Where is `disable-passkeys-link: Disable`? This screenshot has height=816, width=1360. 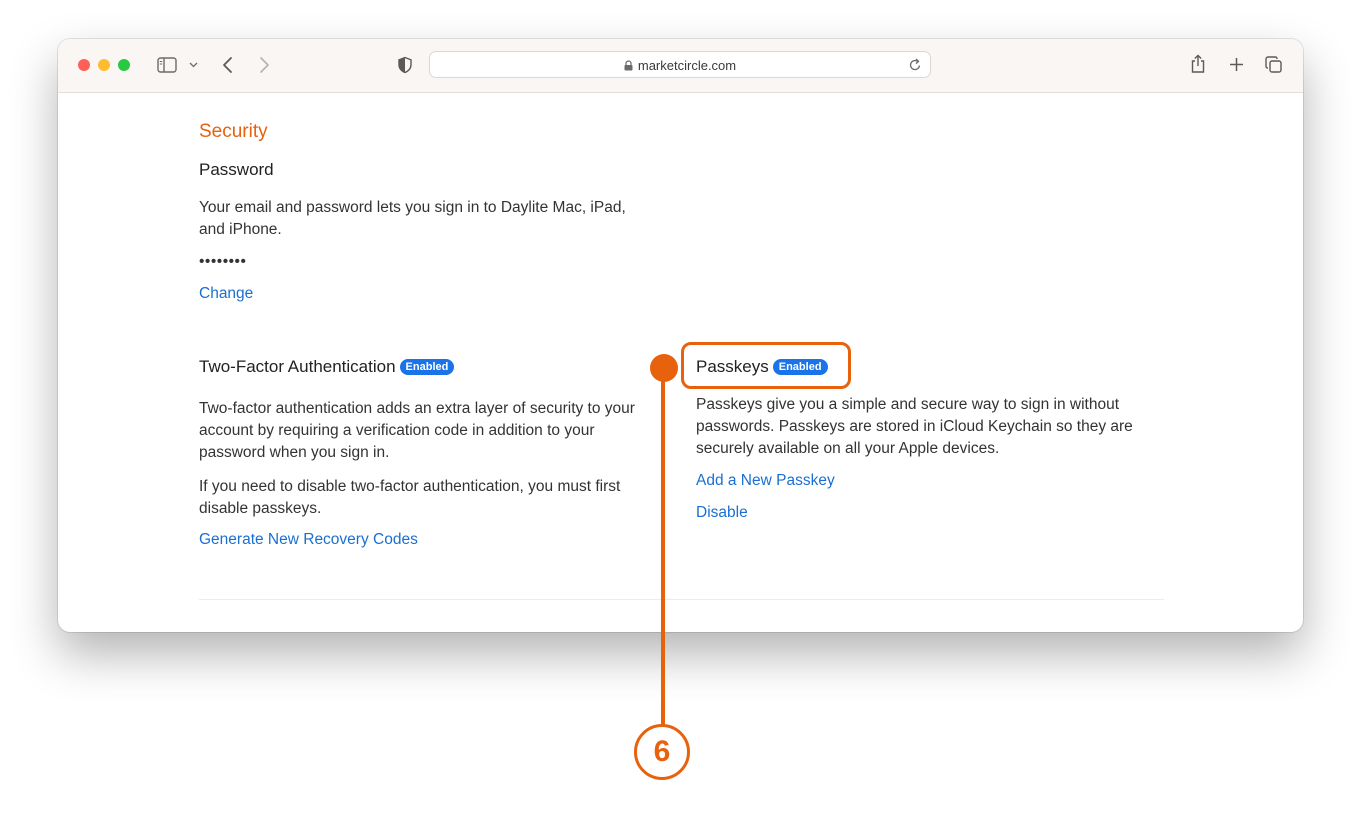
disable-passkeys-link: Disable is located at coordinates (722, 513).